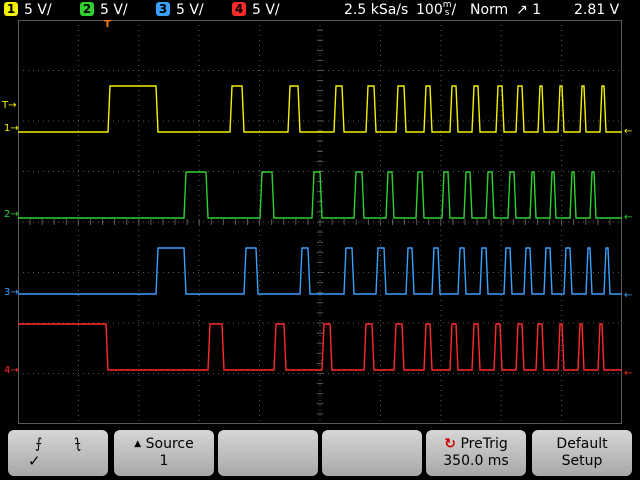  I want to click on channel-4-right-arrow-icon: ←, so click(628, 373).